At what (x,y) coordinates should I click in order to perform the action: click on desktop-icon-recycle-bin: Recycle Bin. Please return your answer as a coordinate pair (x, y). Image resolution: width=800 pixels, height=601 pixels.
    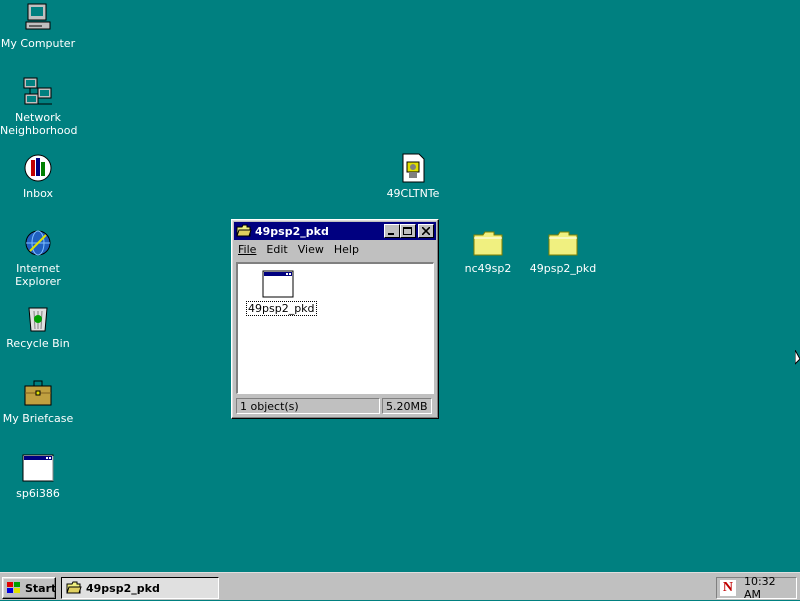
    Looking at the image, I should click on (38, 326).